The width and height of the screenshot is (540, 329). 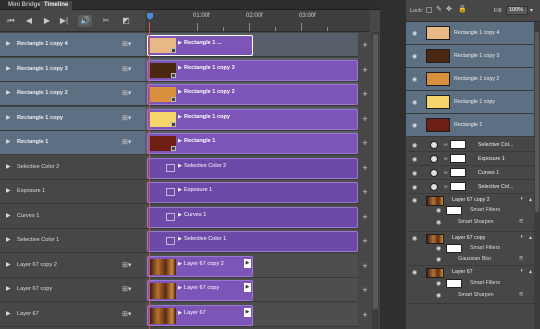 I want to click on timeline-row: ▶ Rectangle 1 copy 3 ⊞▾, so click(x=72, y=69).